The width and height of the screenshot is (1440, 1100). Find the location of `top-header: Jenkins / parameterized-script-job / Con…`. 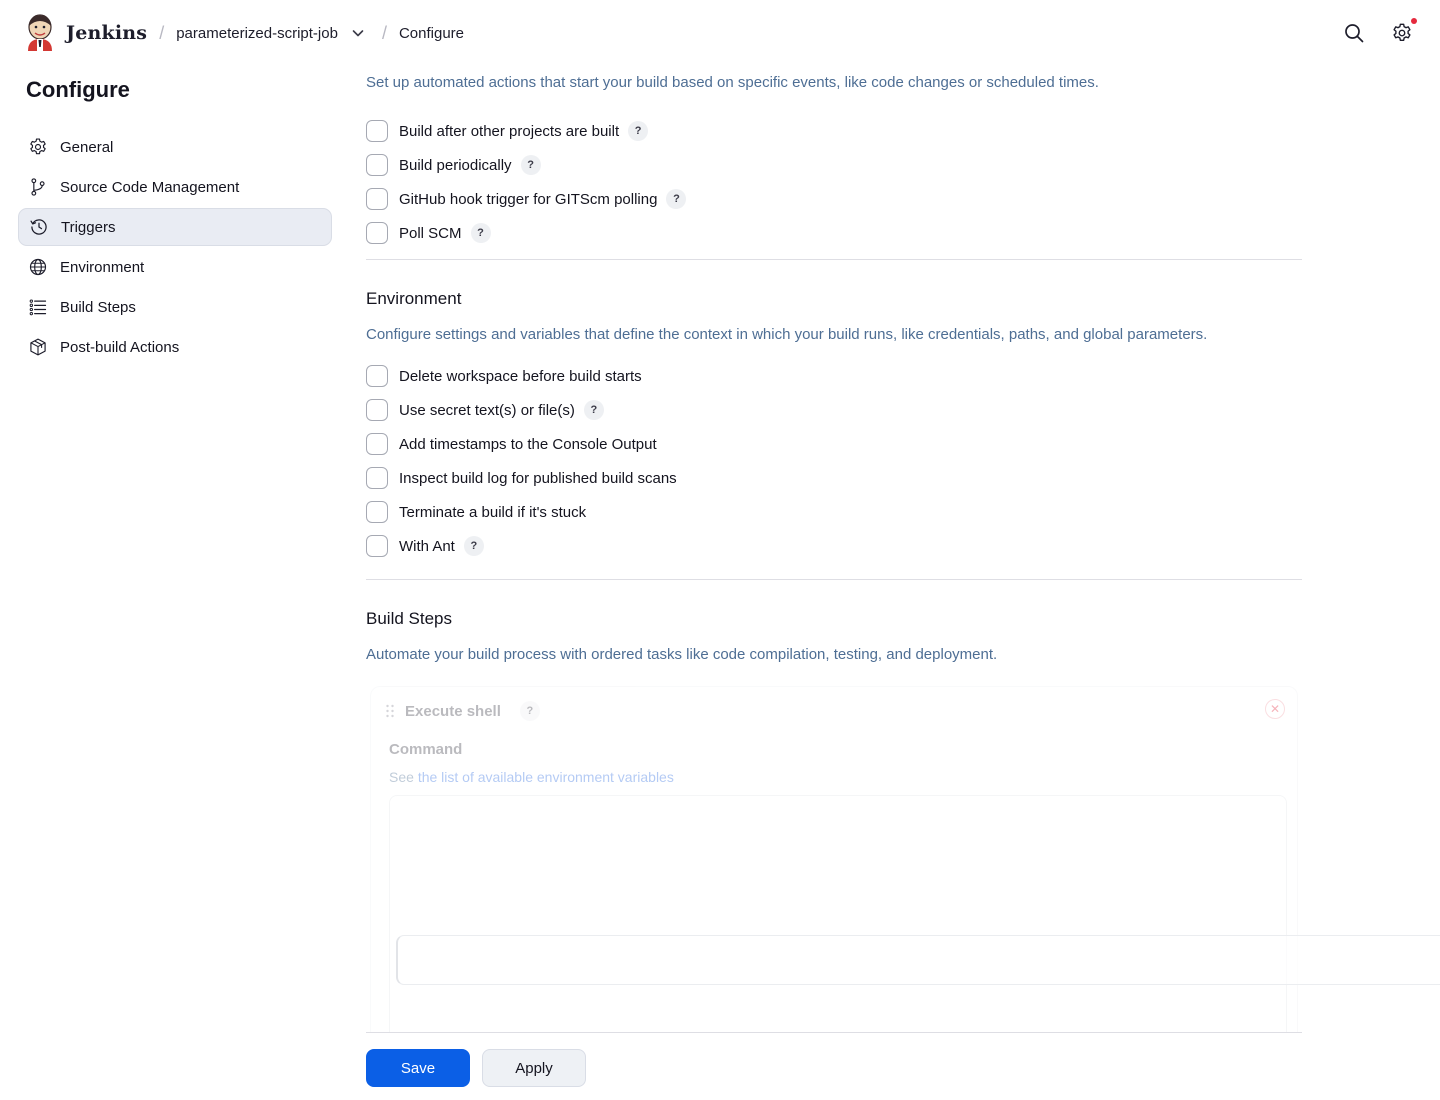

top-header: Jenkins / parameterized-script-job / Con… is located at coordinates (720, 33).